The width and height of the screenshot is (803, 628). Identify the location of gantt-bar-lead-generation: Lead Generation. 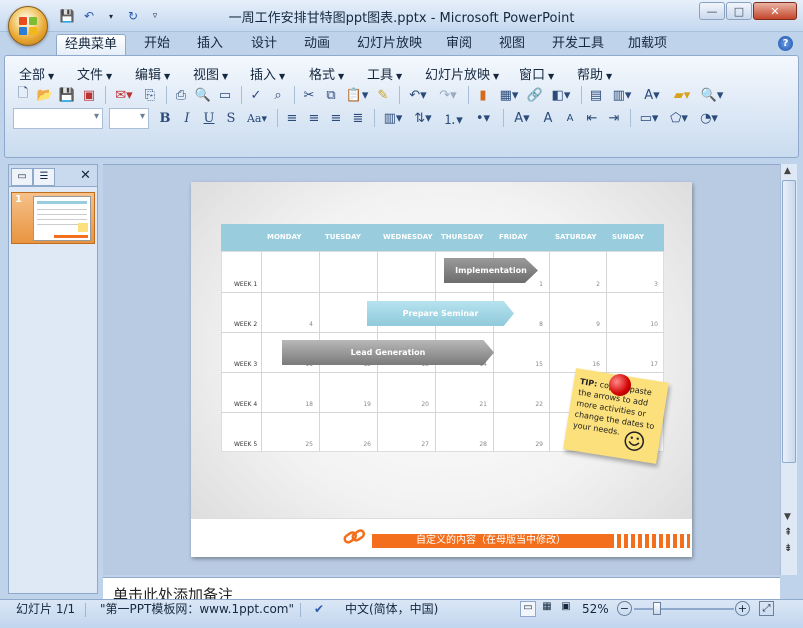
(388, 352).